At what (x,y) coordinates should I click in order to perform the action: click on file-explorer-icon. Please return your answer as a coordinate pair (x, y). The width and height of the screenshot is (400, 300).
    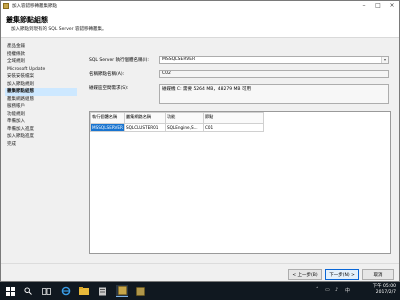
    Looking at the image, I should click on (84, 291).